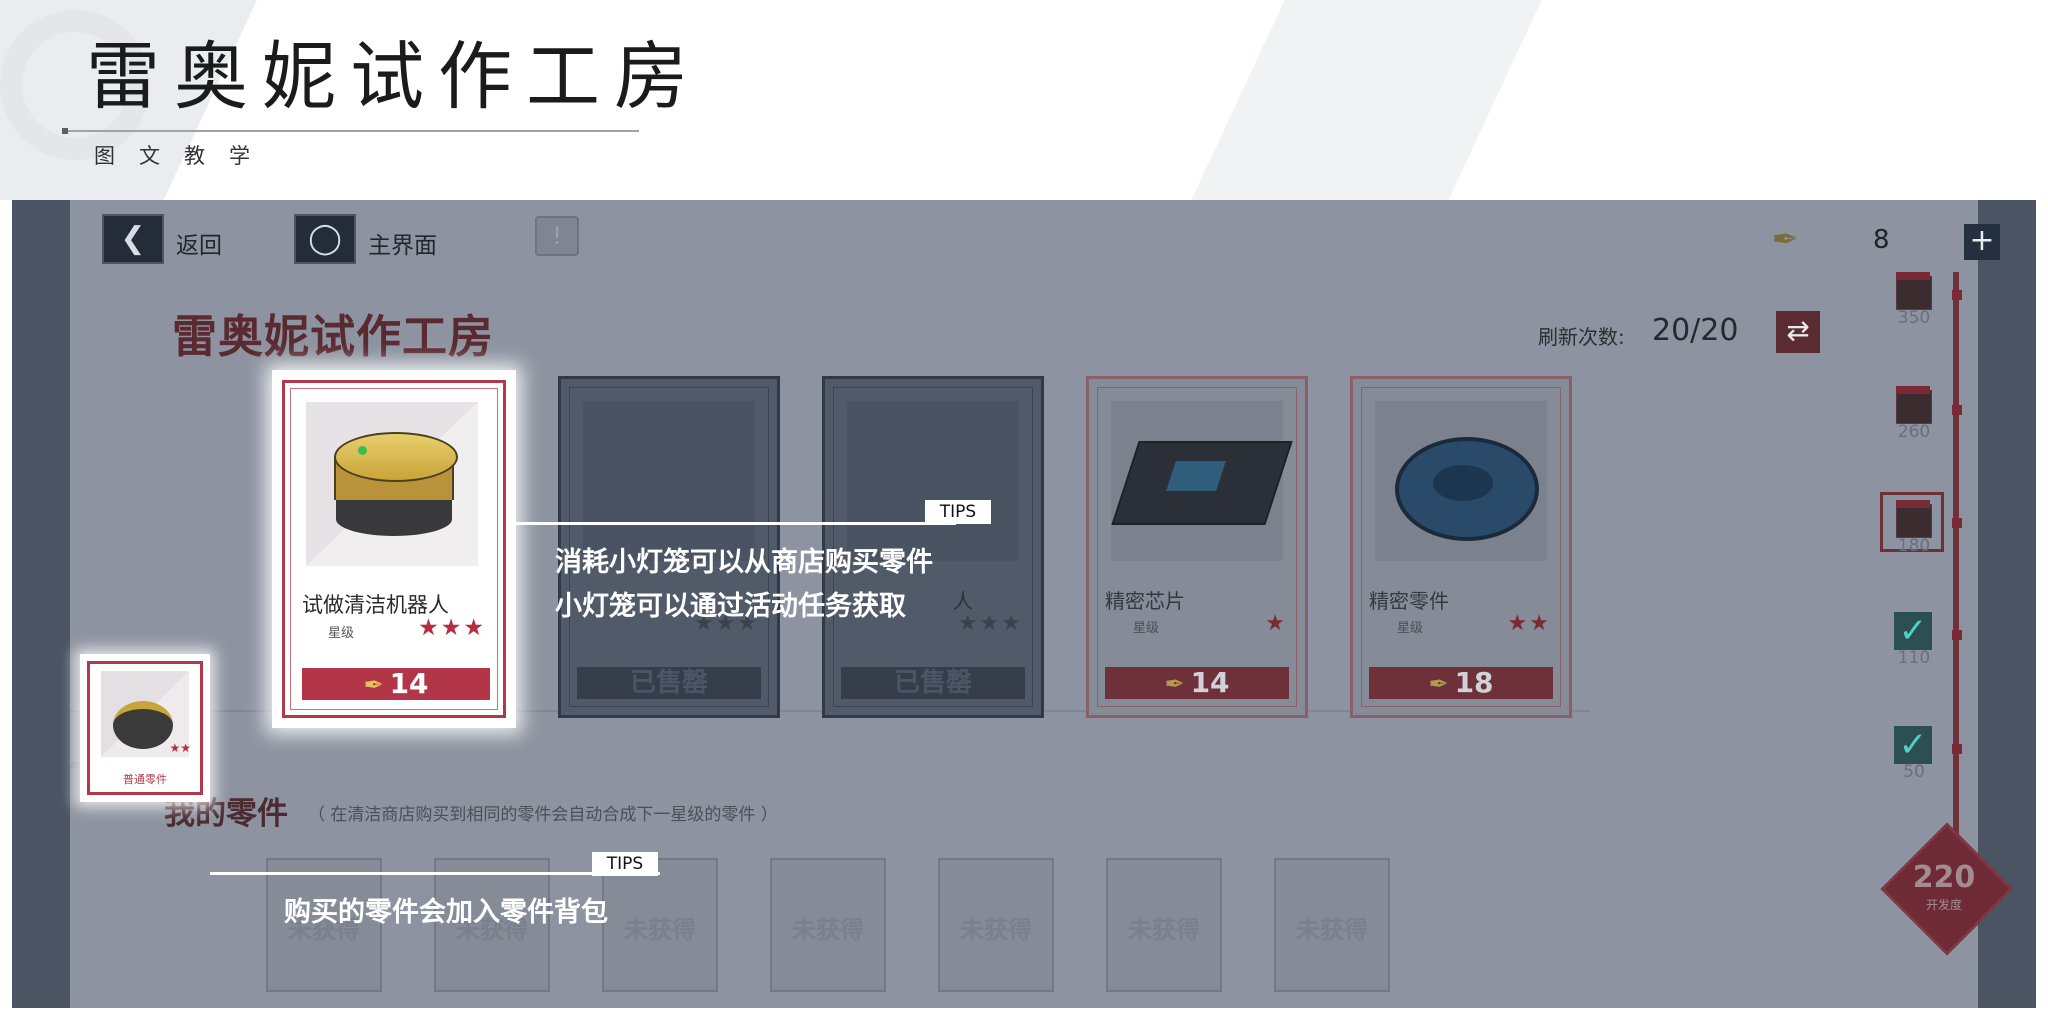 The image size is (2048, 1024). What do you see at coordinates (180, 748) in the screenshot?
I see `part-stars: ★★` at bounding box center [180, 748].